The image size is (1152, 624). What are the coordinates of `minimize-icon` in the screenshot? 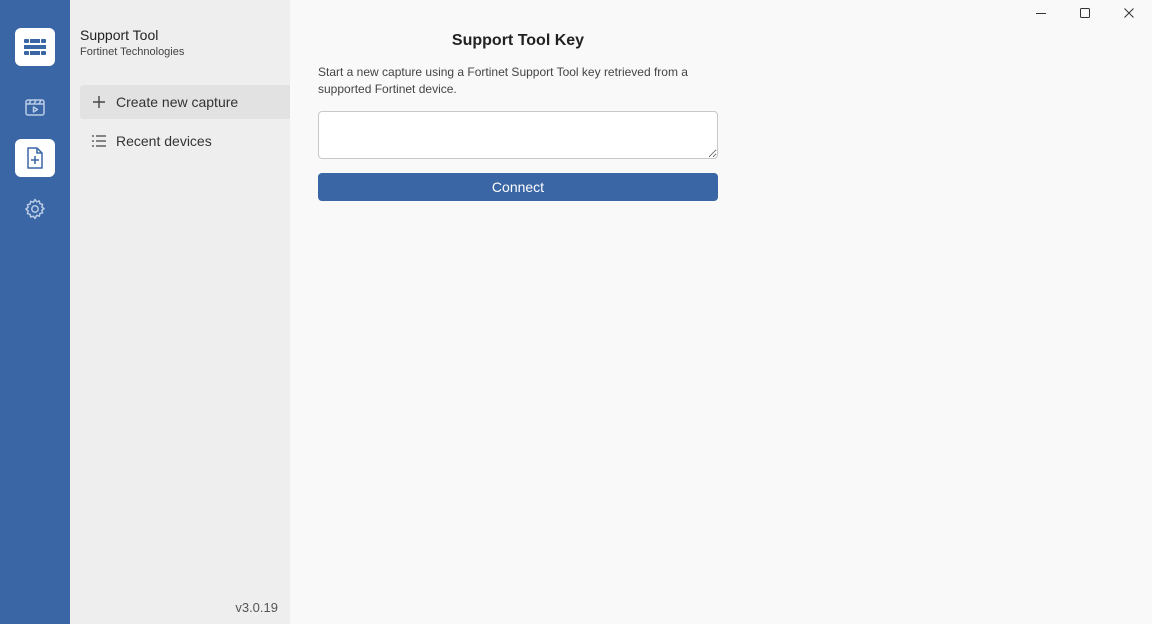 It's located at (1041, 15).